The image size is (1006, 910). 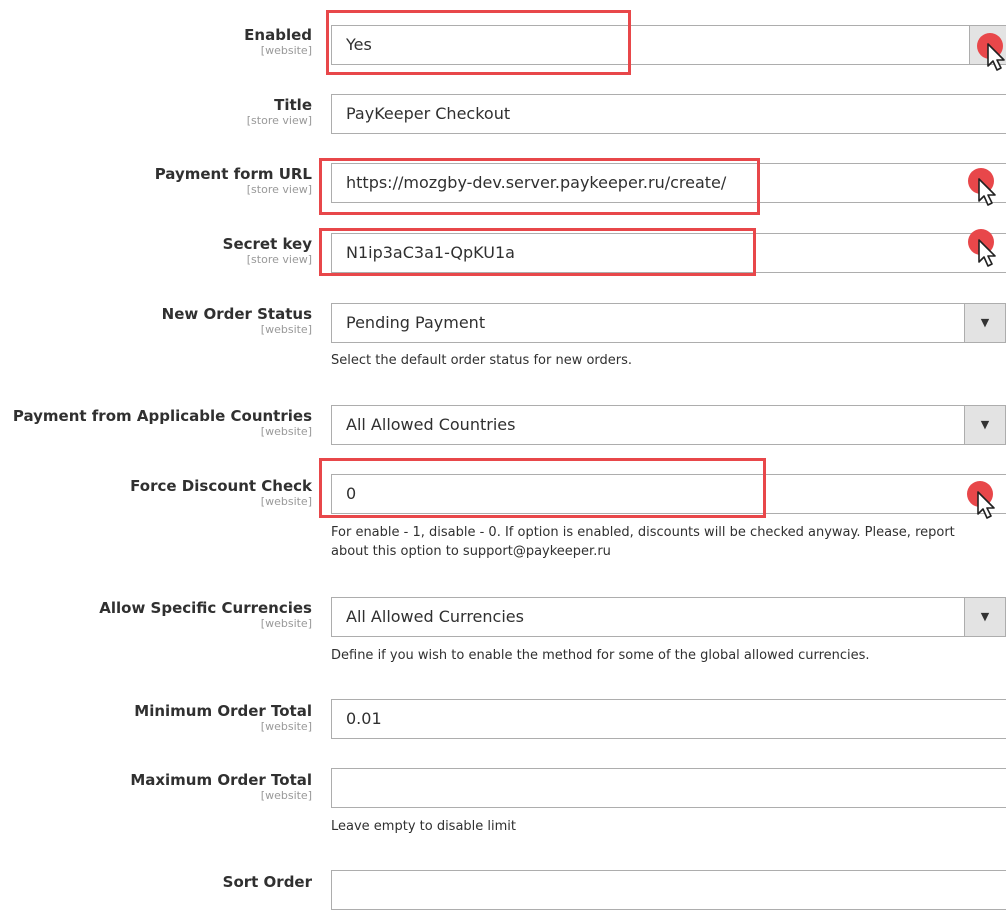 I want to click on sort-order-label: Sort Order, so click(x=156, y=882).